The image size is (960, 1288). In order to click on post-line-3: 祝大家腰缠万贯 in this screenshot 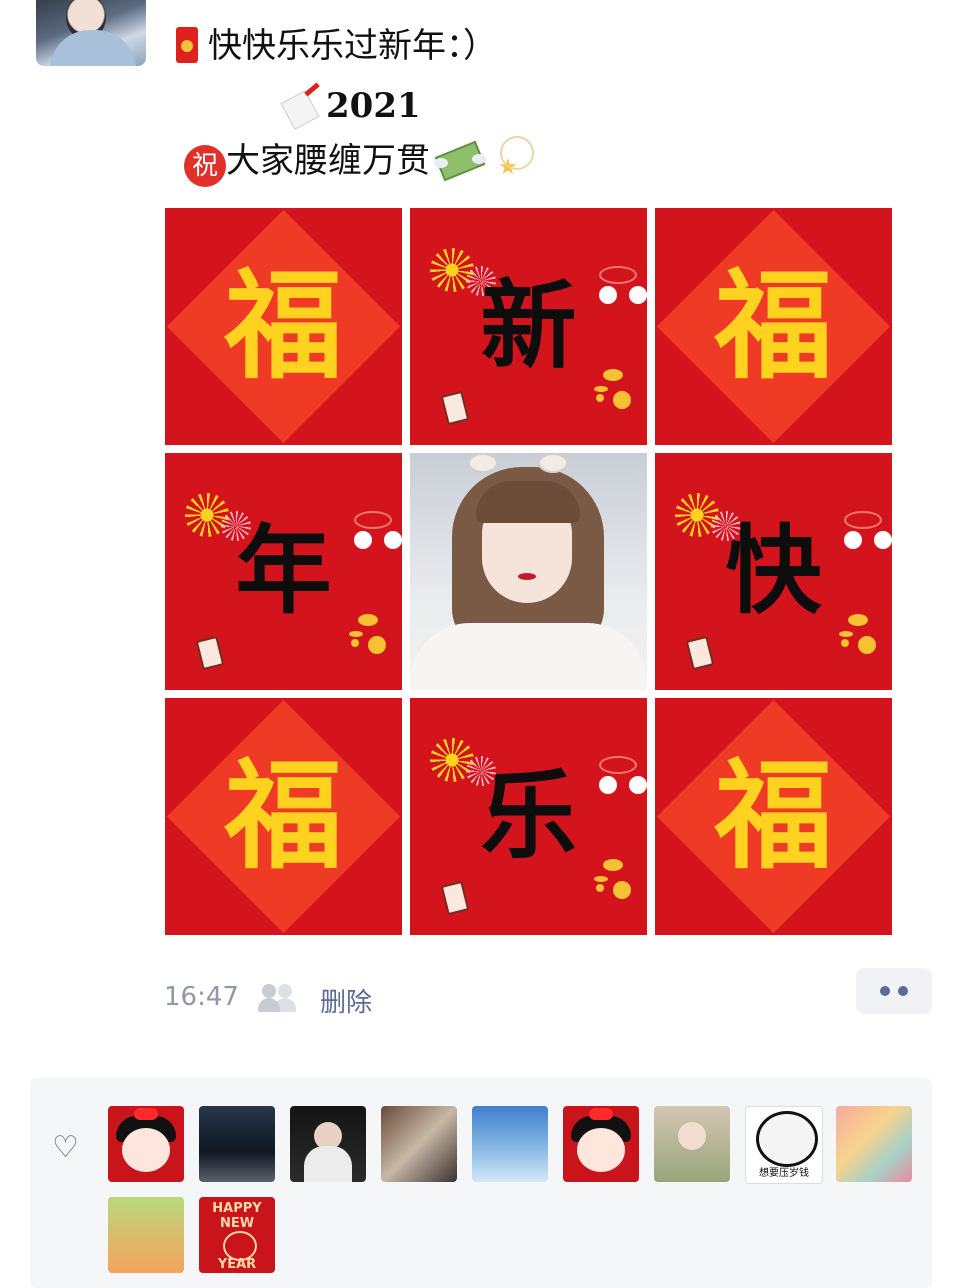, I will do `click(359, 163)`.